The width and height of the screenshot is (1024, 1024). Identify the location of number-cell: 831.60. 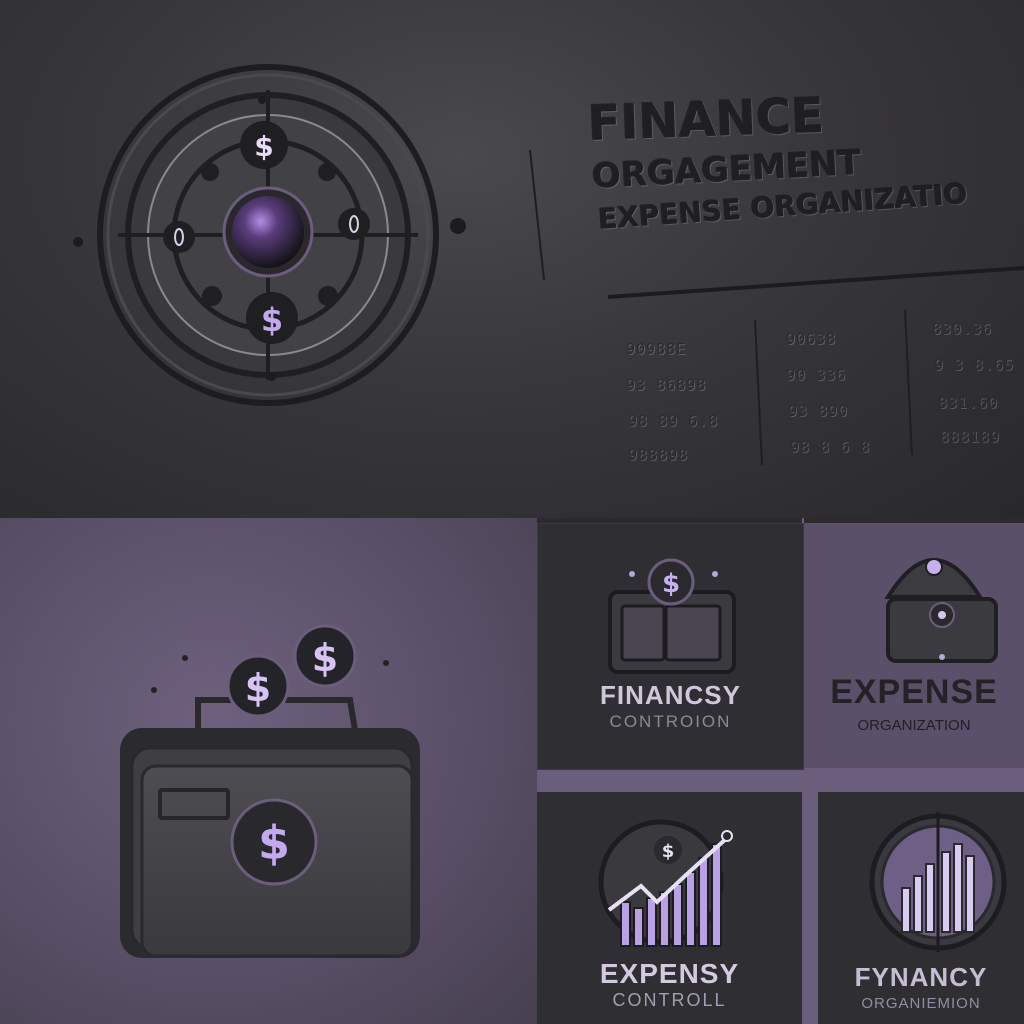
(968, 403).